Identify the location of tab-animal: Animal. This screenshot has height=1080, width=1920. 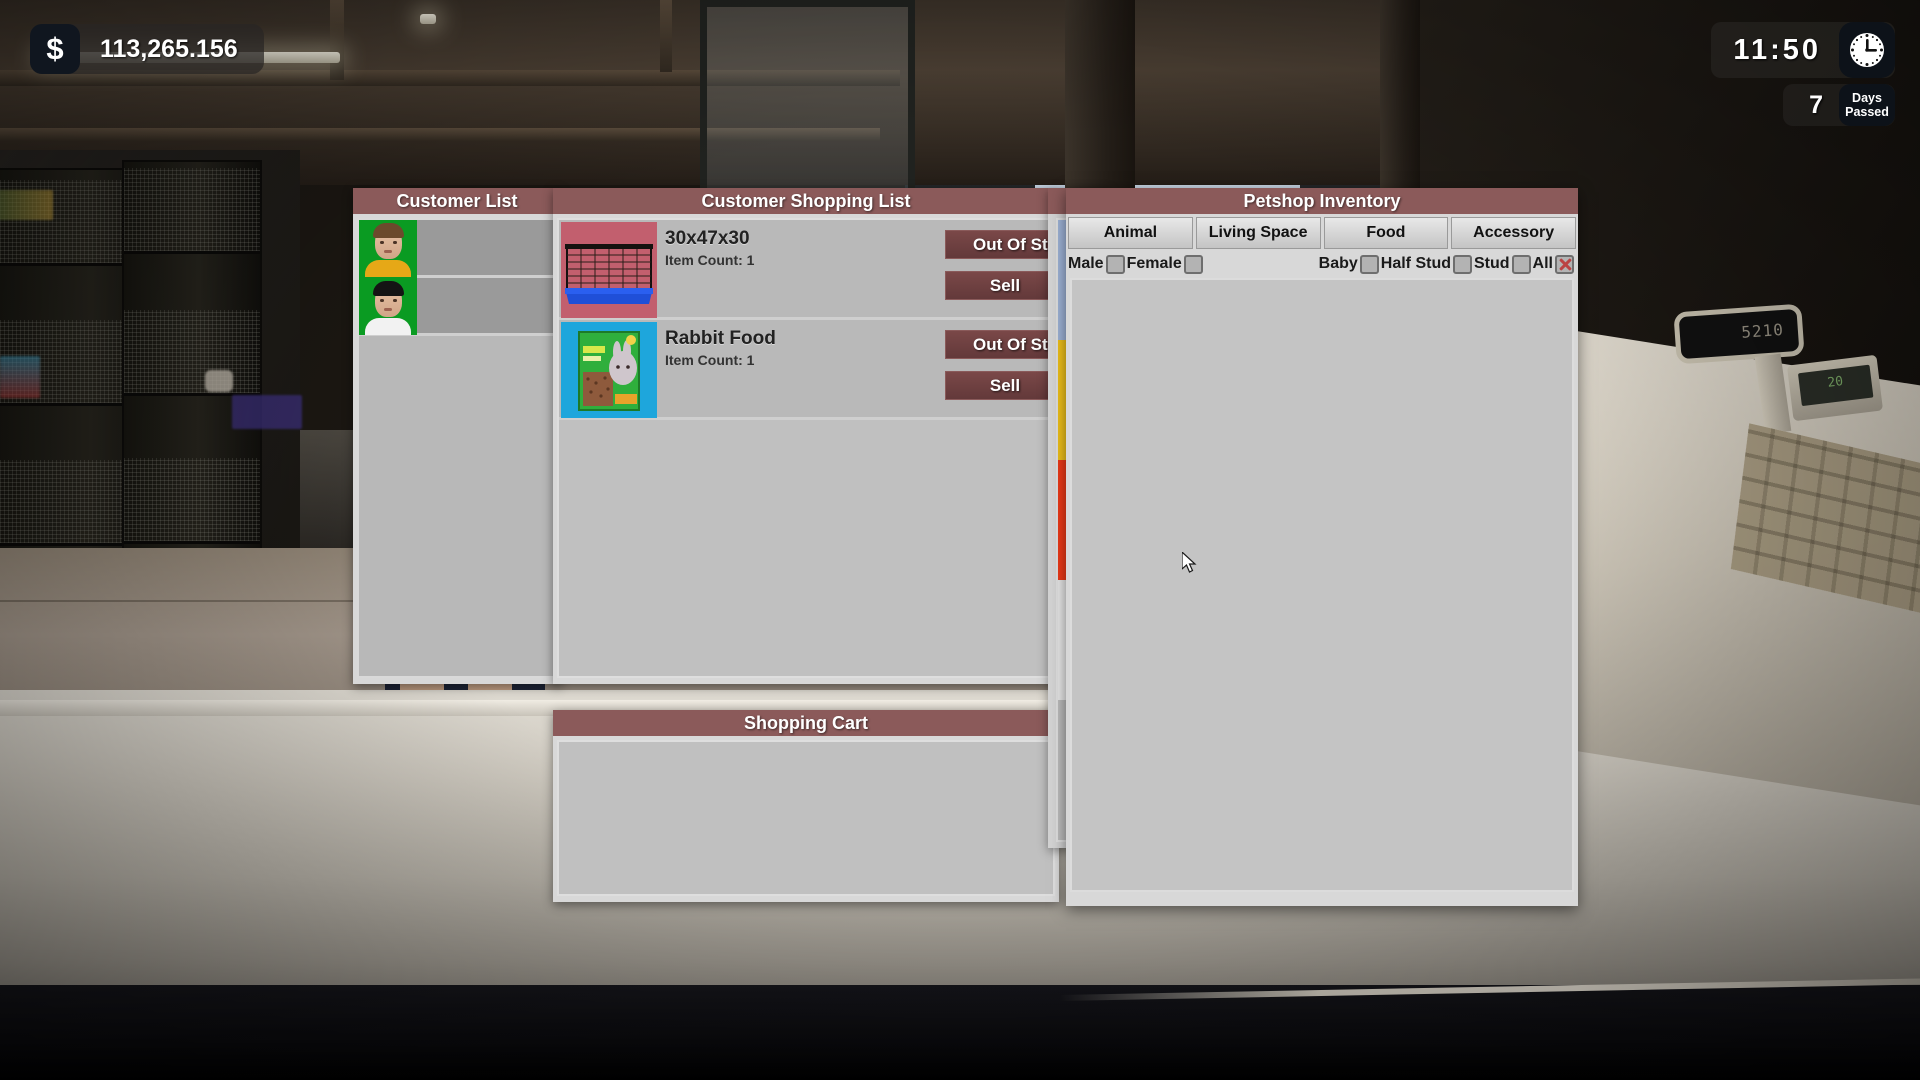
(1130, 233).